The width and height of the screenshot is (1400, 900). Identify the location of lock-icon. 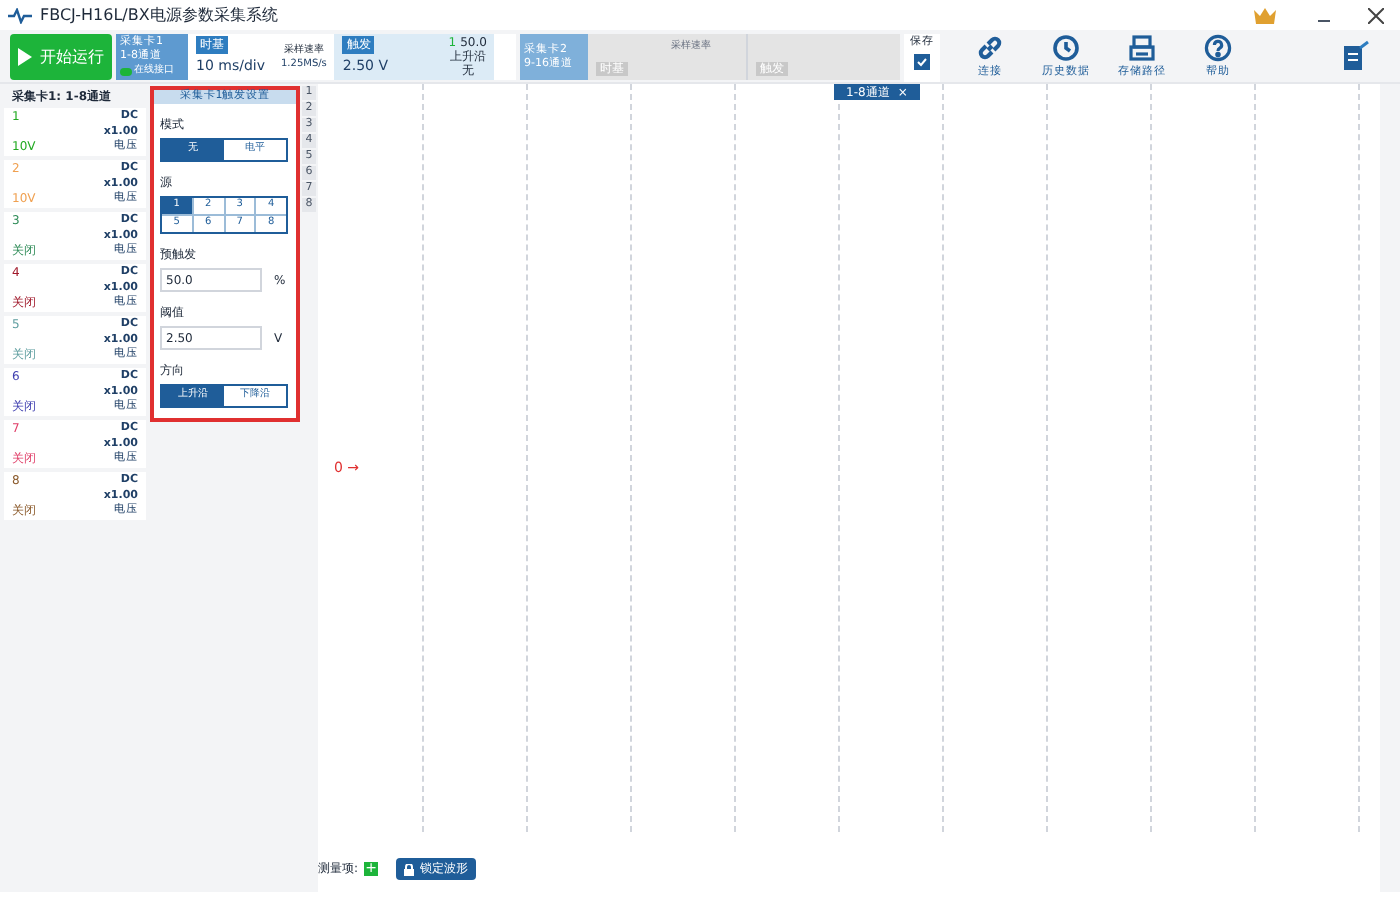
(409, 869).